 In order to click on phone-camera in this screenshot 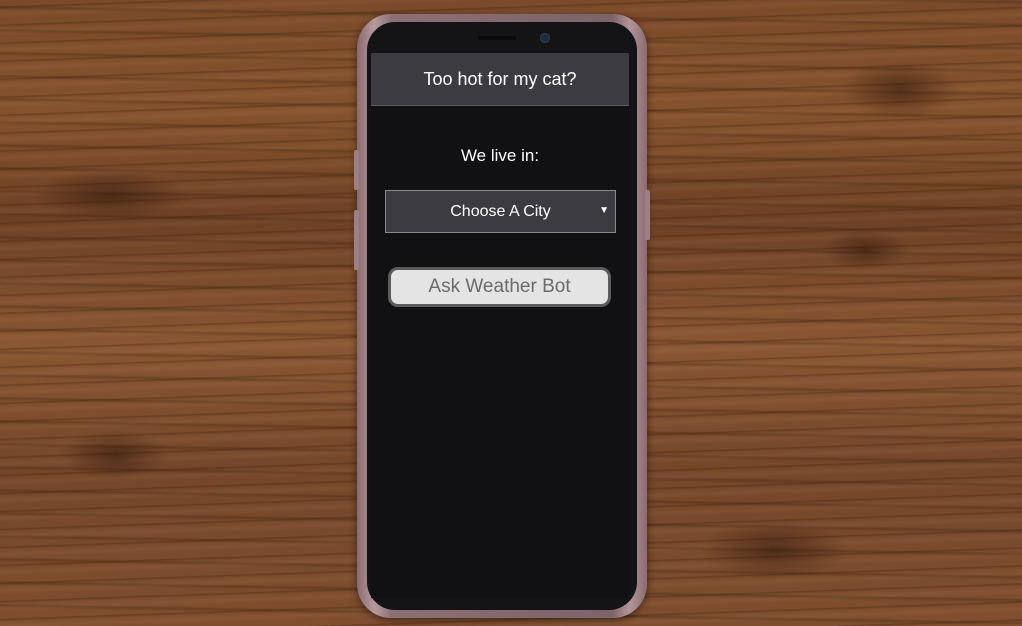, I will do `click(545, 38)`.